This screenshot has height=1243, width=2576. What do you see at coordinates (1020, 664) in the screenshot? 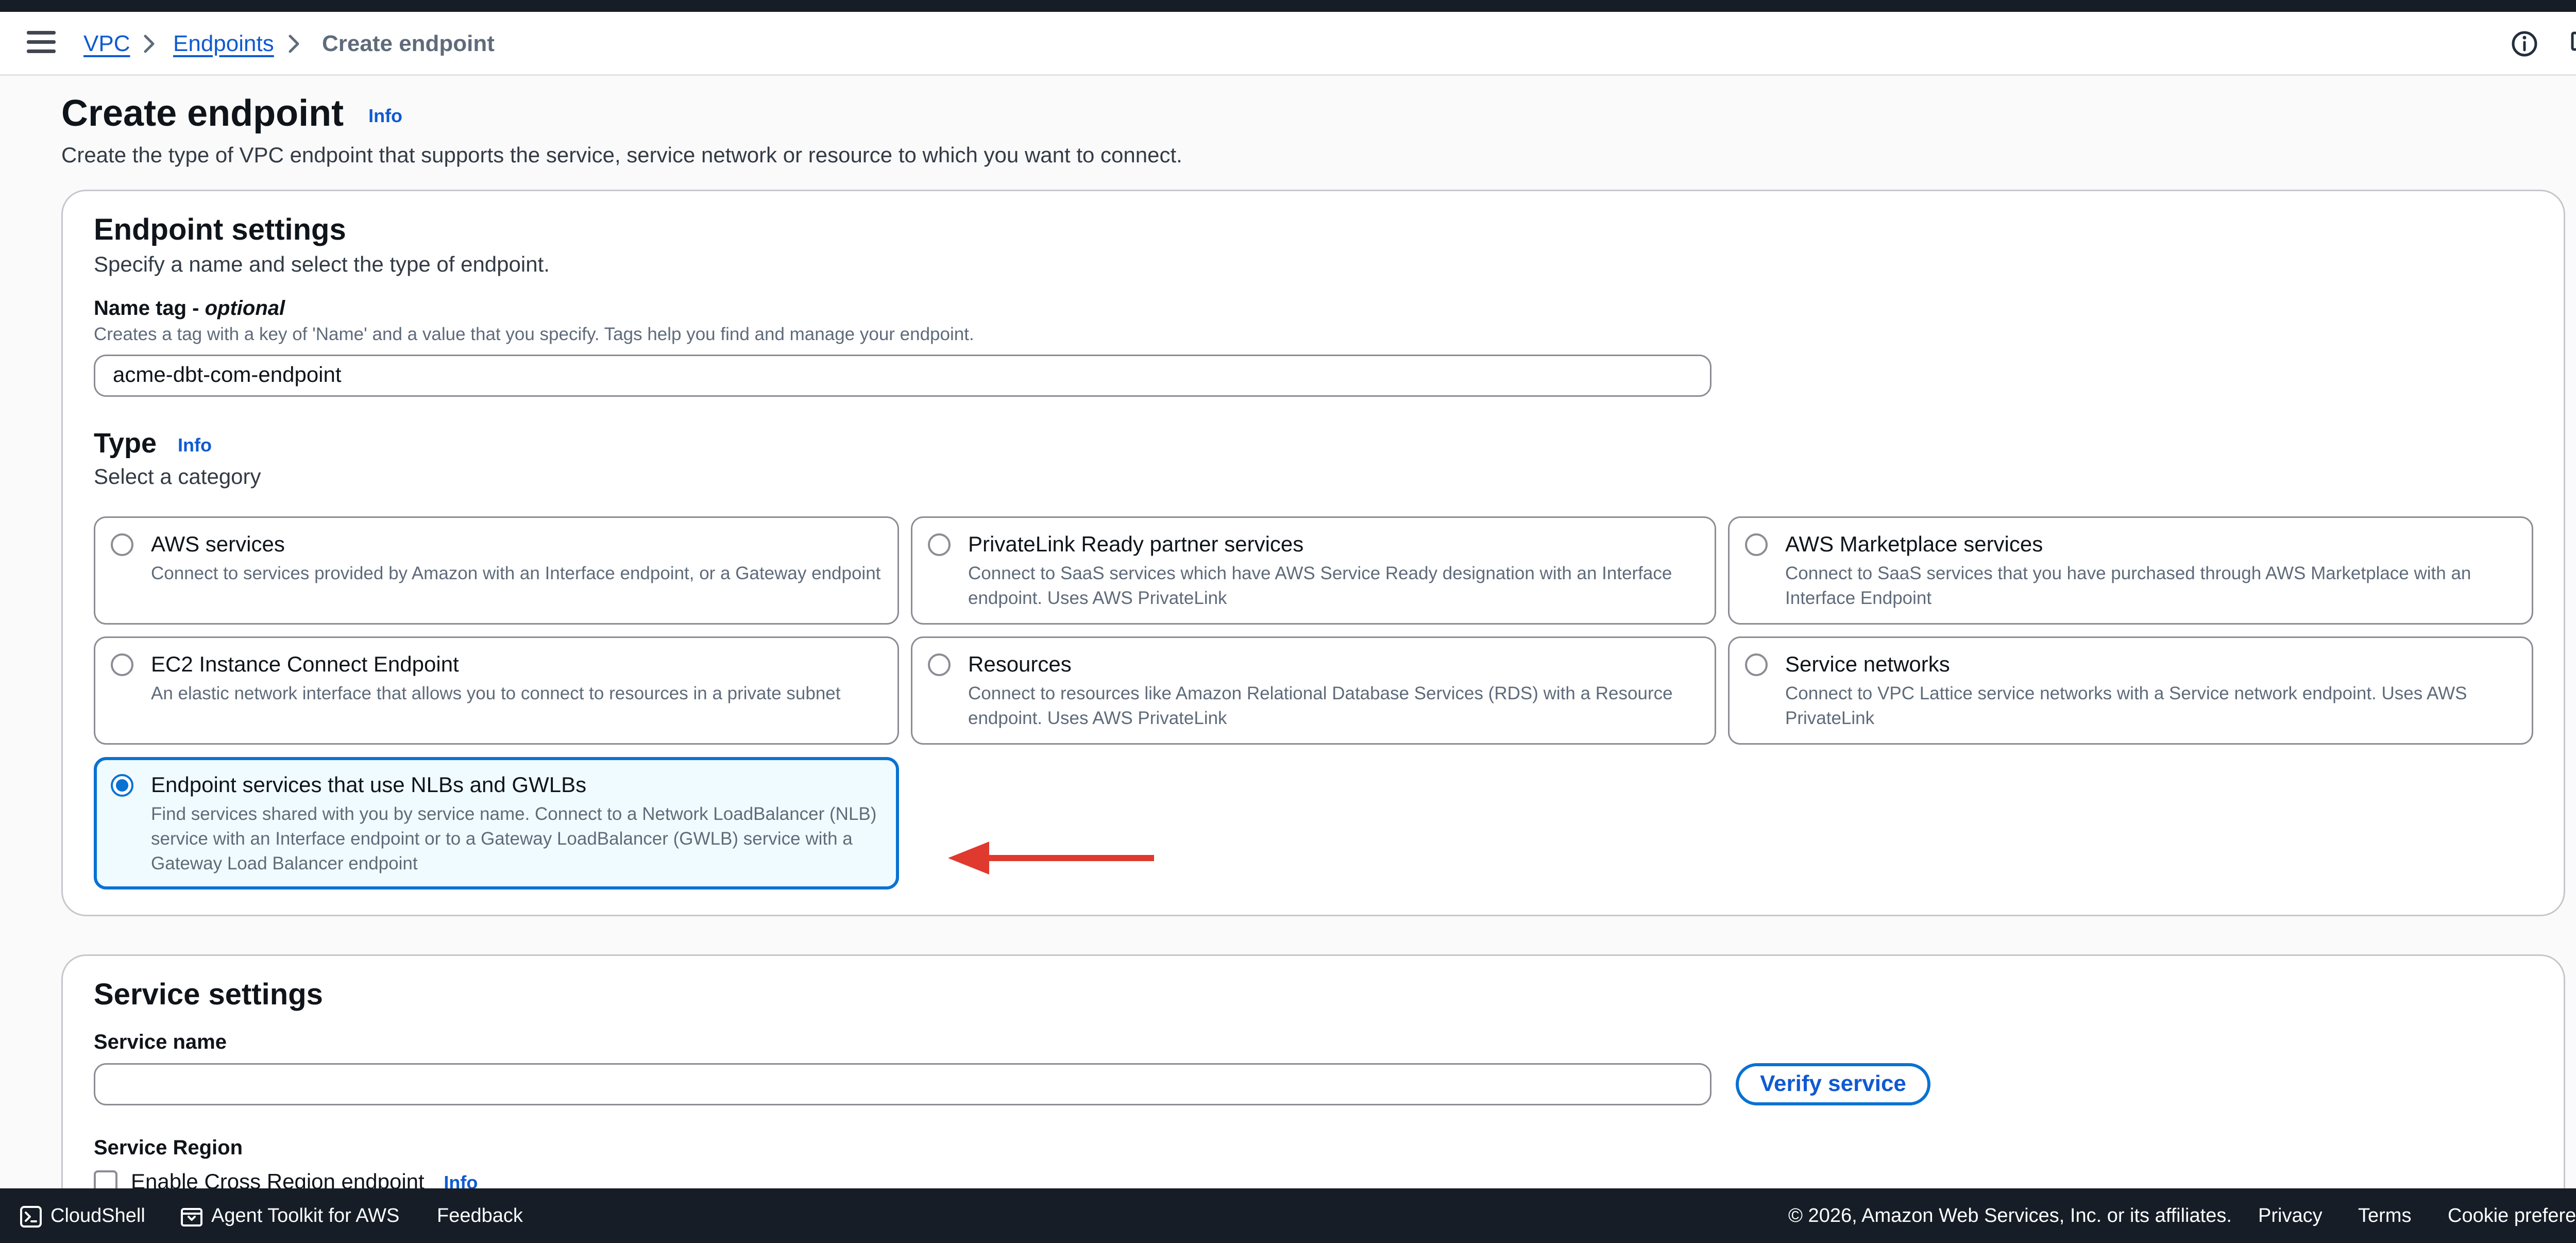
I see `type-option-title: Resources` at bounding box center [1020, 664].